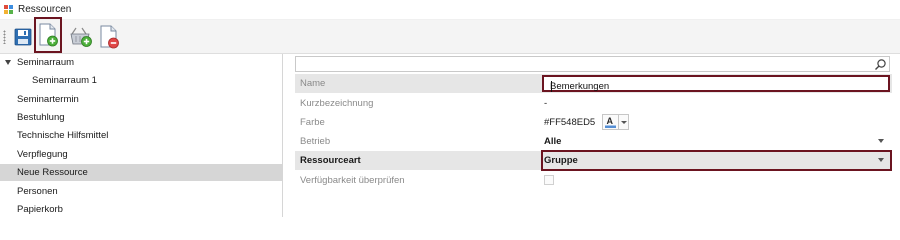 The height and width of the screenshot is (240, 900). I want to click on ressourceart-select: Gruppe, so click(561, 160).